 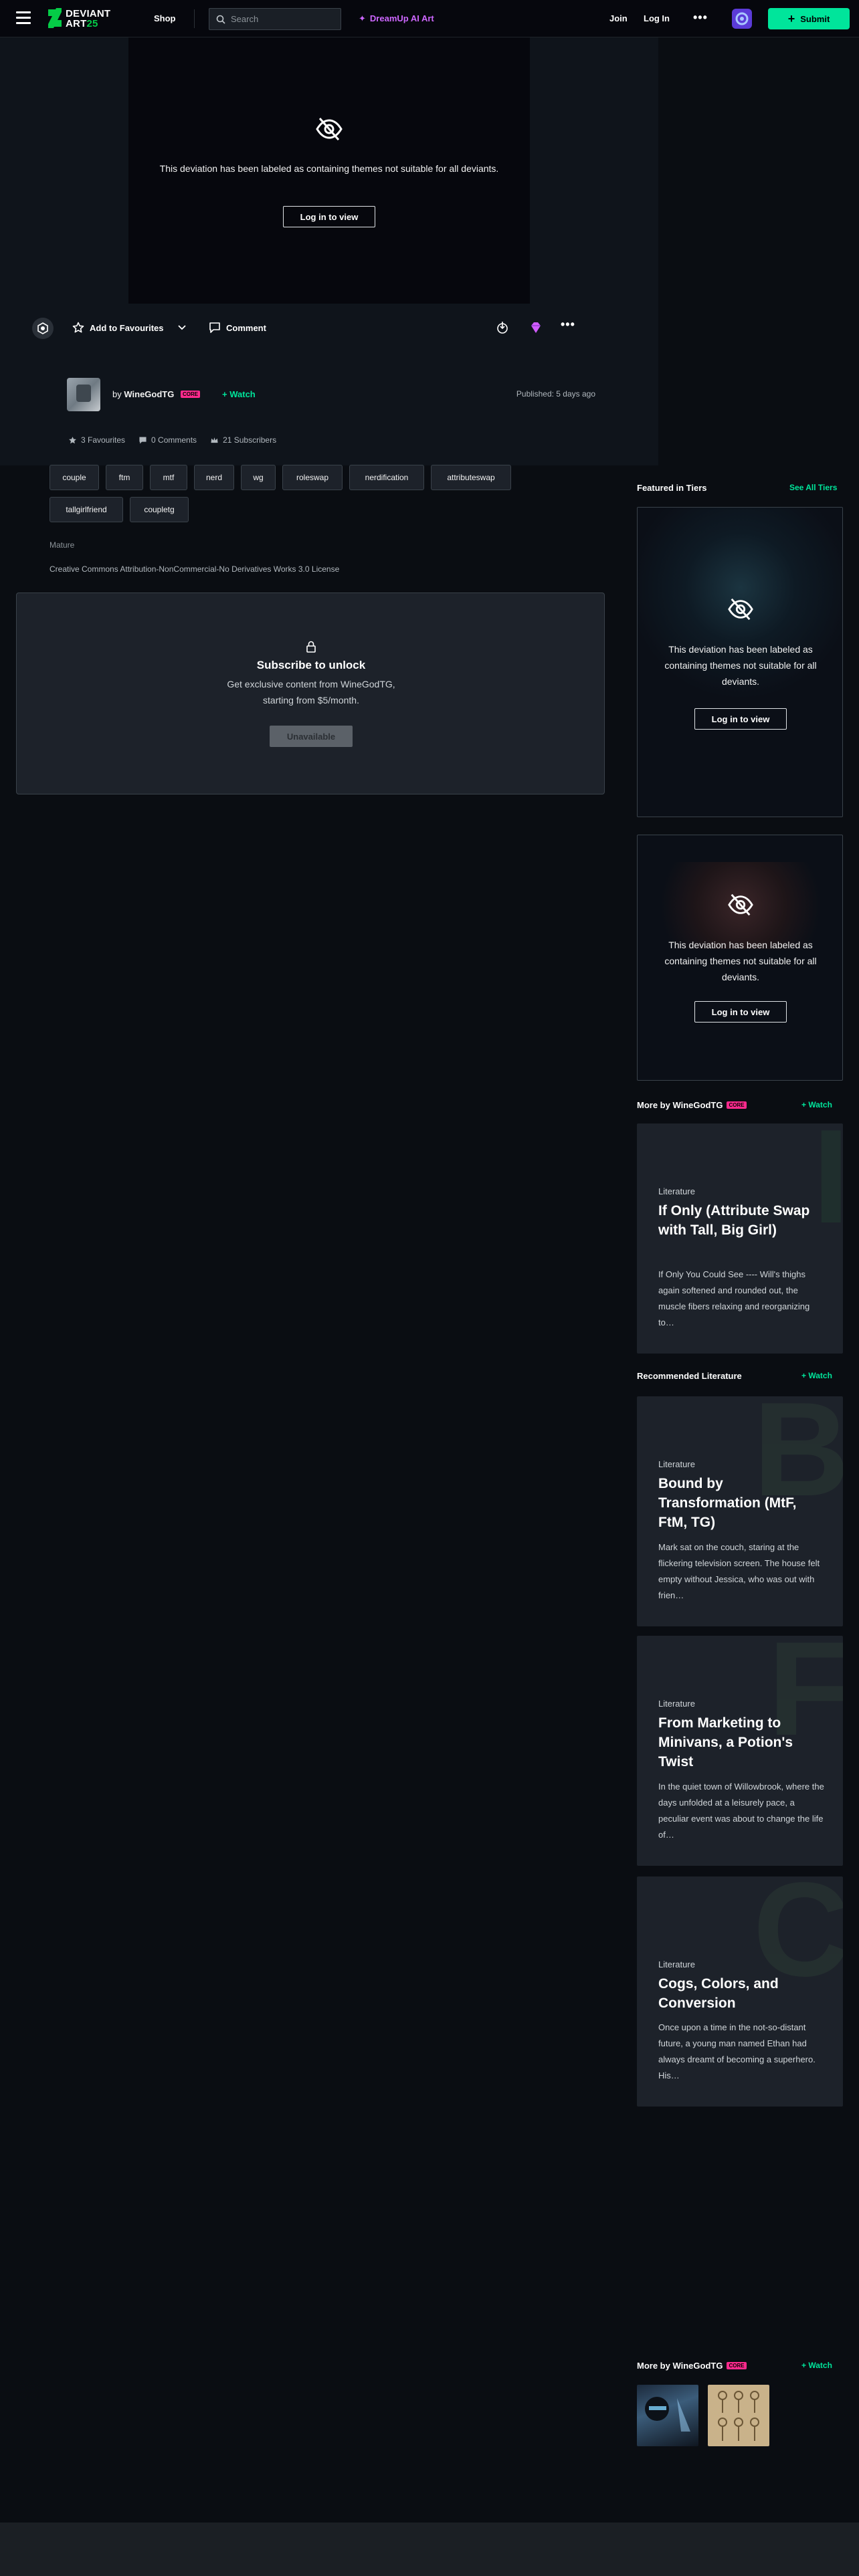 I want to click on deviantart-mark-icon, so click(x=55, y=18).